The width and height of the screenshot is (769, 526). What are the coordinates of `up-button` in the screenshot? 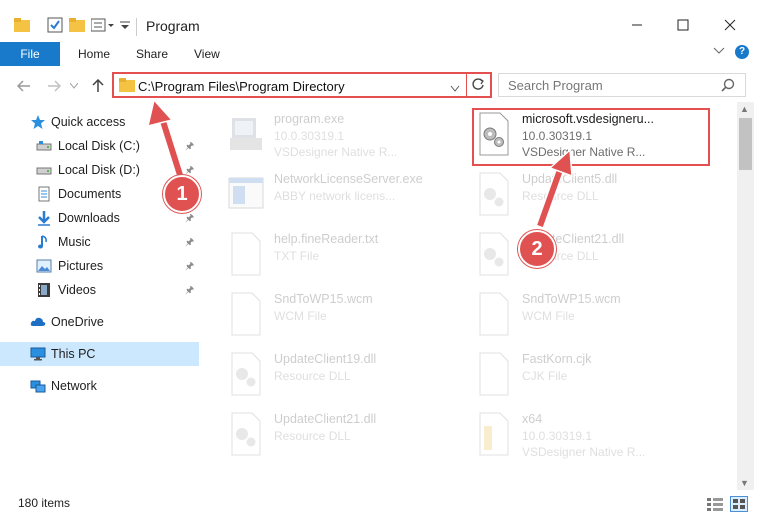 It's located at (98, 86).